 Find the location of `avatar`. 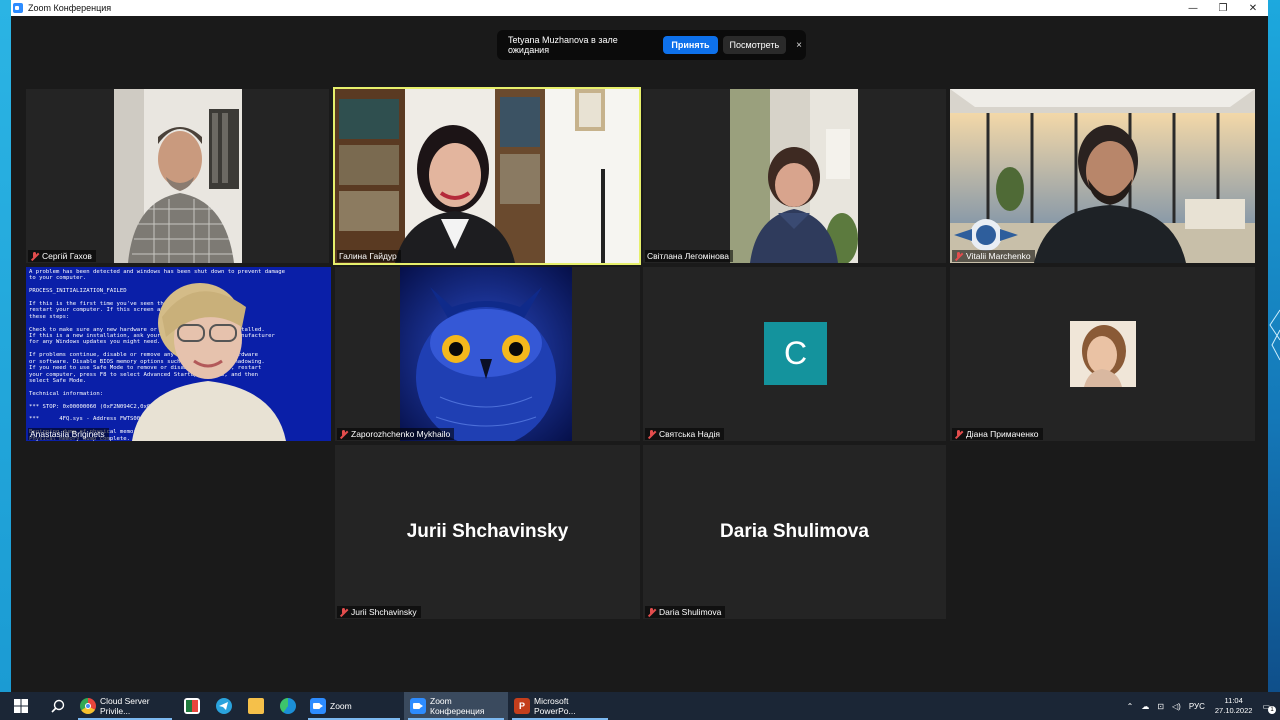

avatar is located at coordinates (1103, 354).